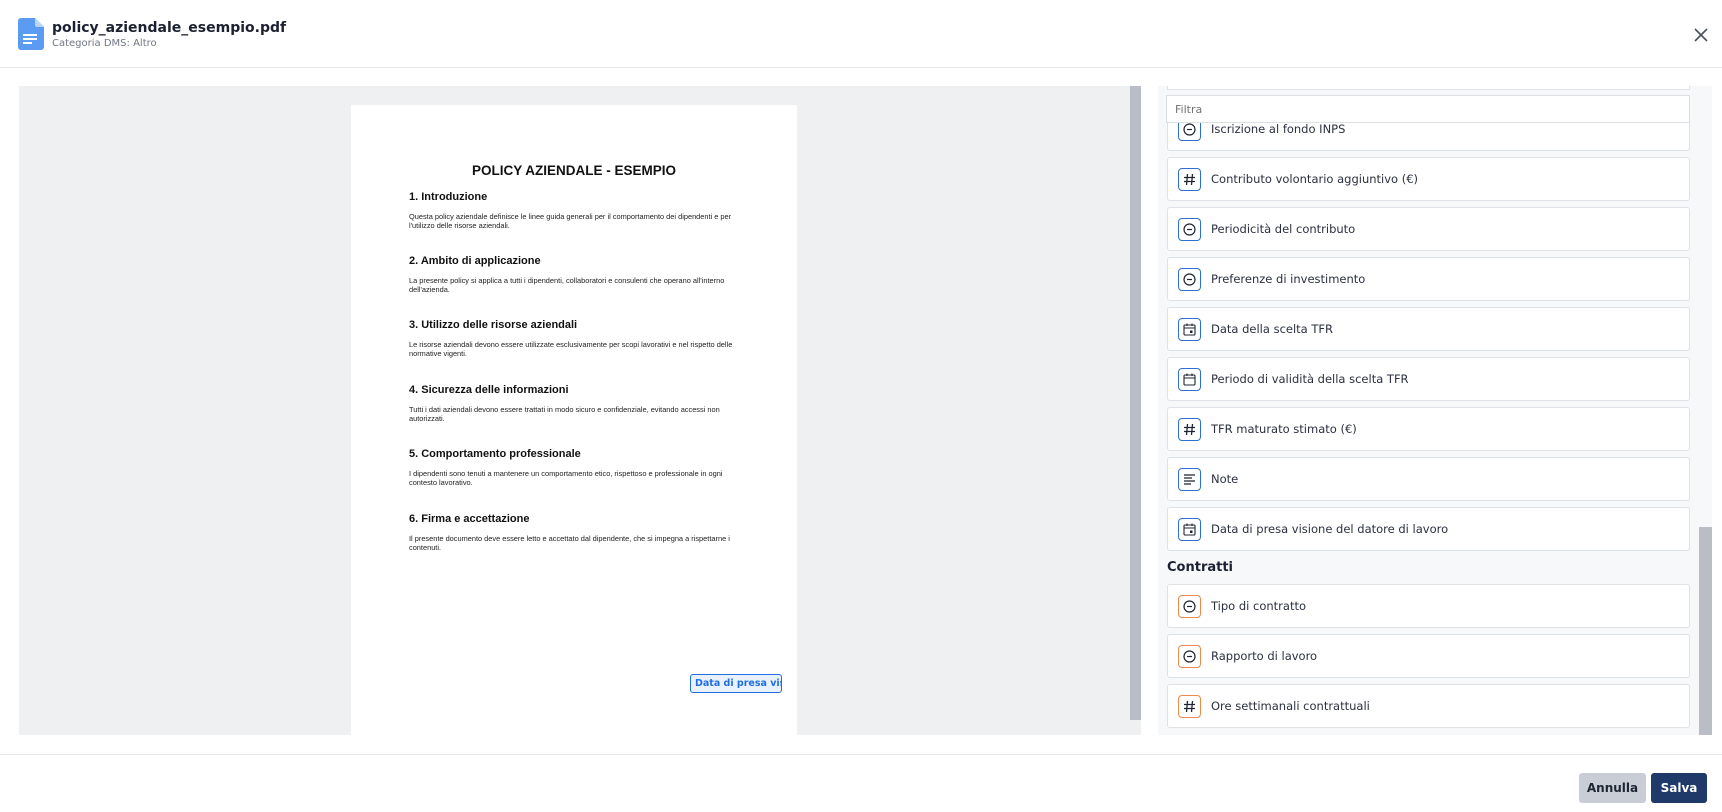 The height and width of the screenshot is (812, 1722). Describe the element at coordinates (1428, 379) in the screenshot. I see `field-item: Periodo di validità della scelta TFR` at that location.